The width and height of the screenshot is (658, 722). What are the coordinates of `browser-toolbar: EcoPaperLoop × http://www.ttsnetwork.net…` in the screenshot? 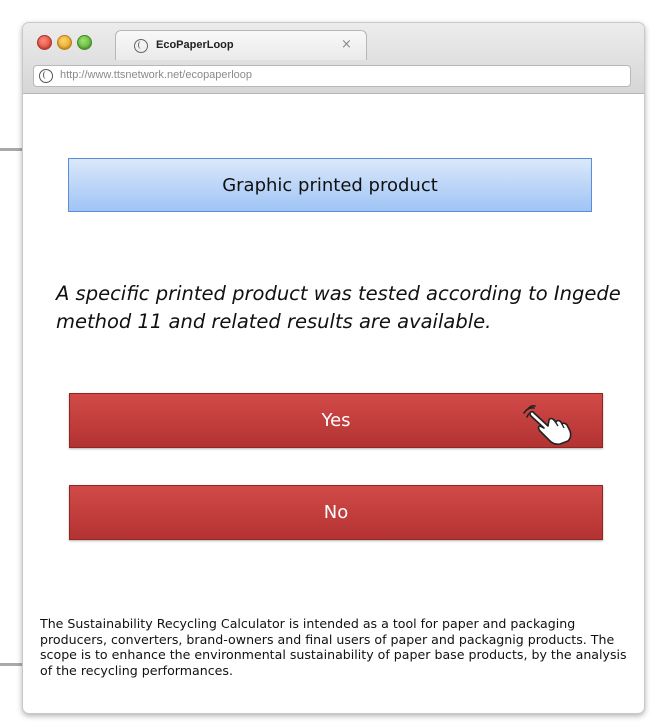 It's located at (333, 58).